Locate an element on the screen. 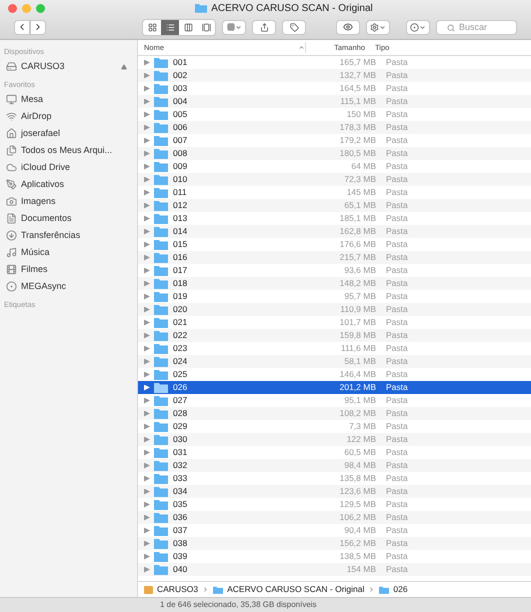 The image size is (531, 612). quick-look-button is located at coordinates (348, 27).